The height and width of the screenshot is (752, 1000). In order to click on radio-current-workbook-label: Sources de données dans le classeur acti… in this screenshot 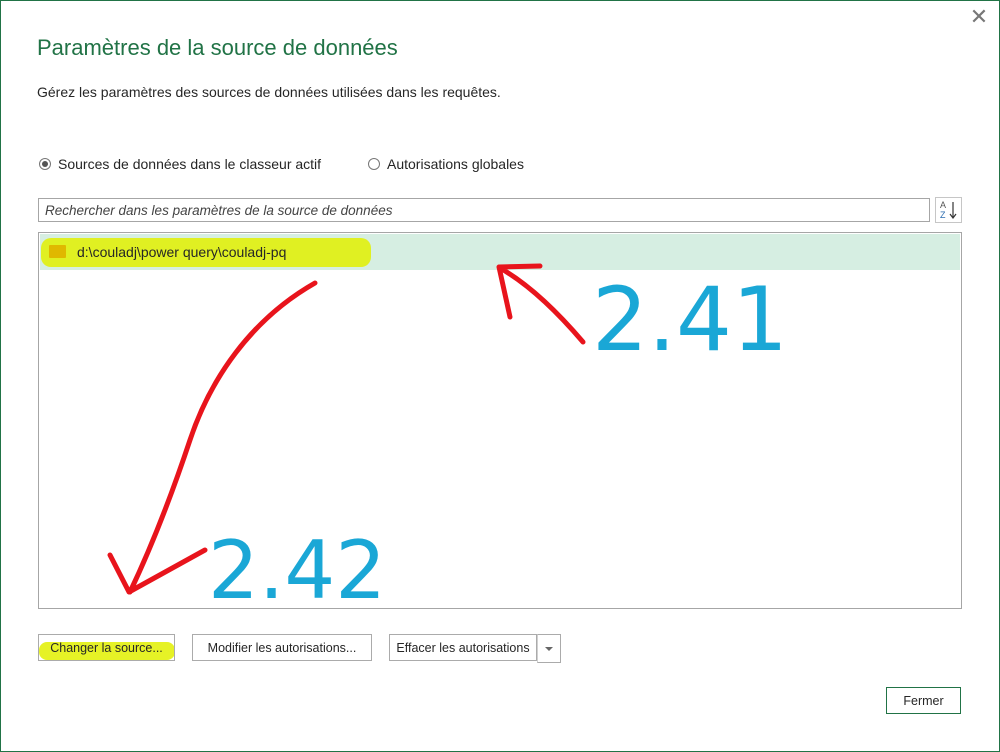, I will do `click(190, 164)`.